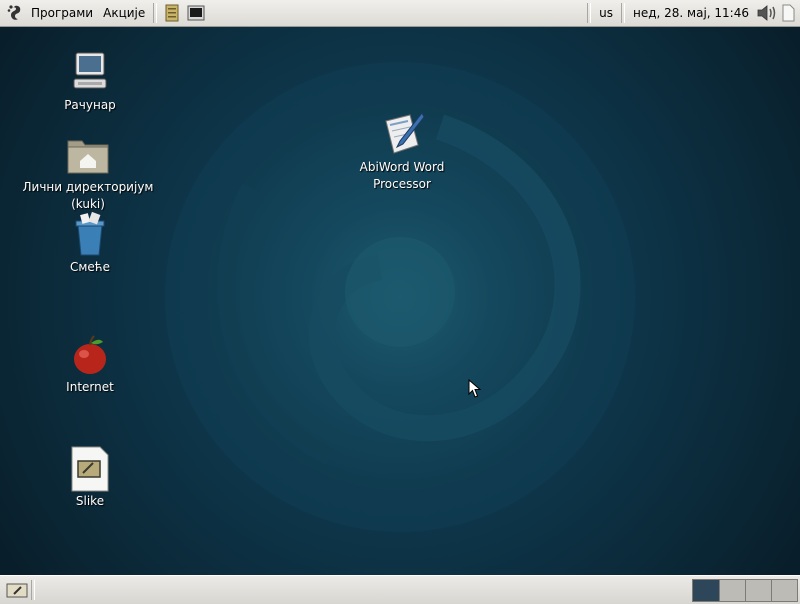 The width and height of the screenshot is (800, 604). What do you see at coordinates (88, 187) in the screenshot?
I see `desktop-icon-label: Лични директоријум` at bounding box center [88, 187].